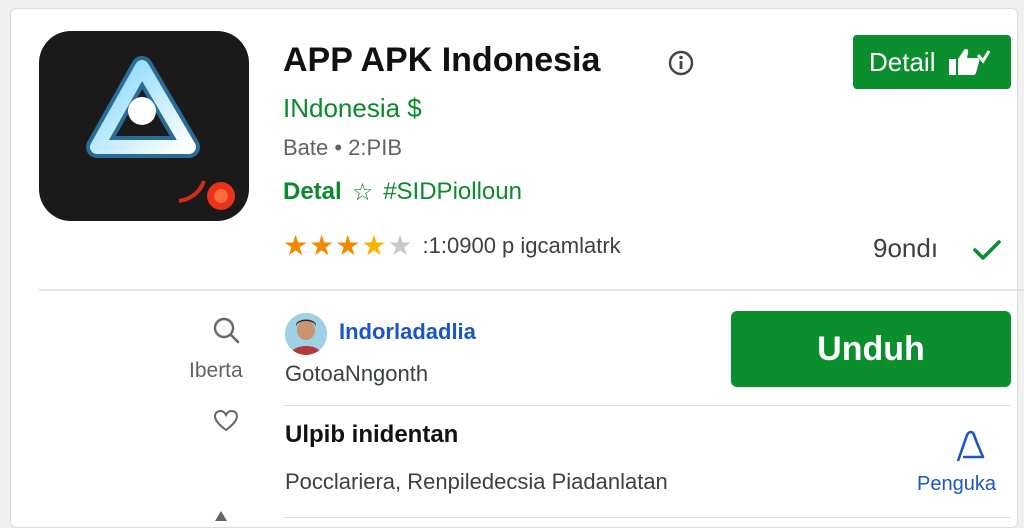 The image size is (1024, 528). I want to click on section-body: Pocclariera, Renpiledecsia Piadanlatan, so click(476, 481).